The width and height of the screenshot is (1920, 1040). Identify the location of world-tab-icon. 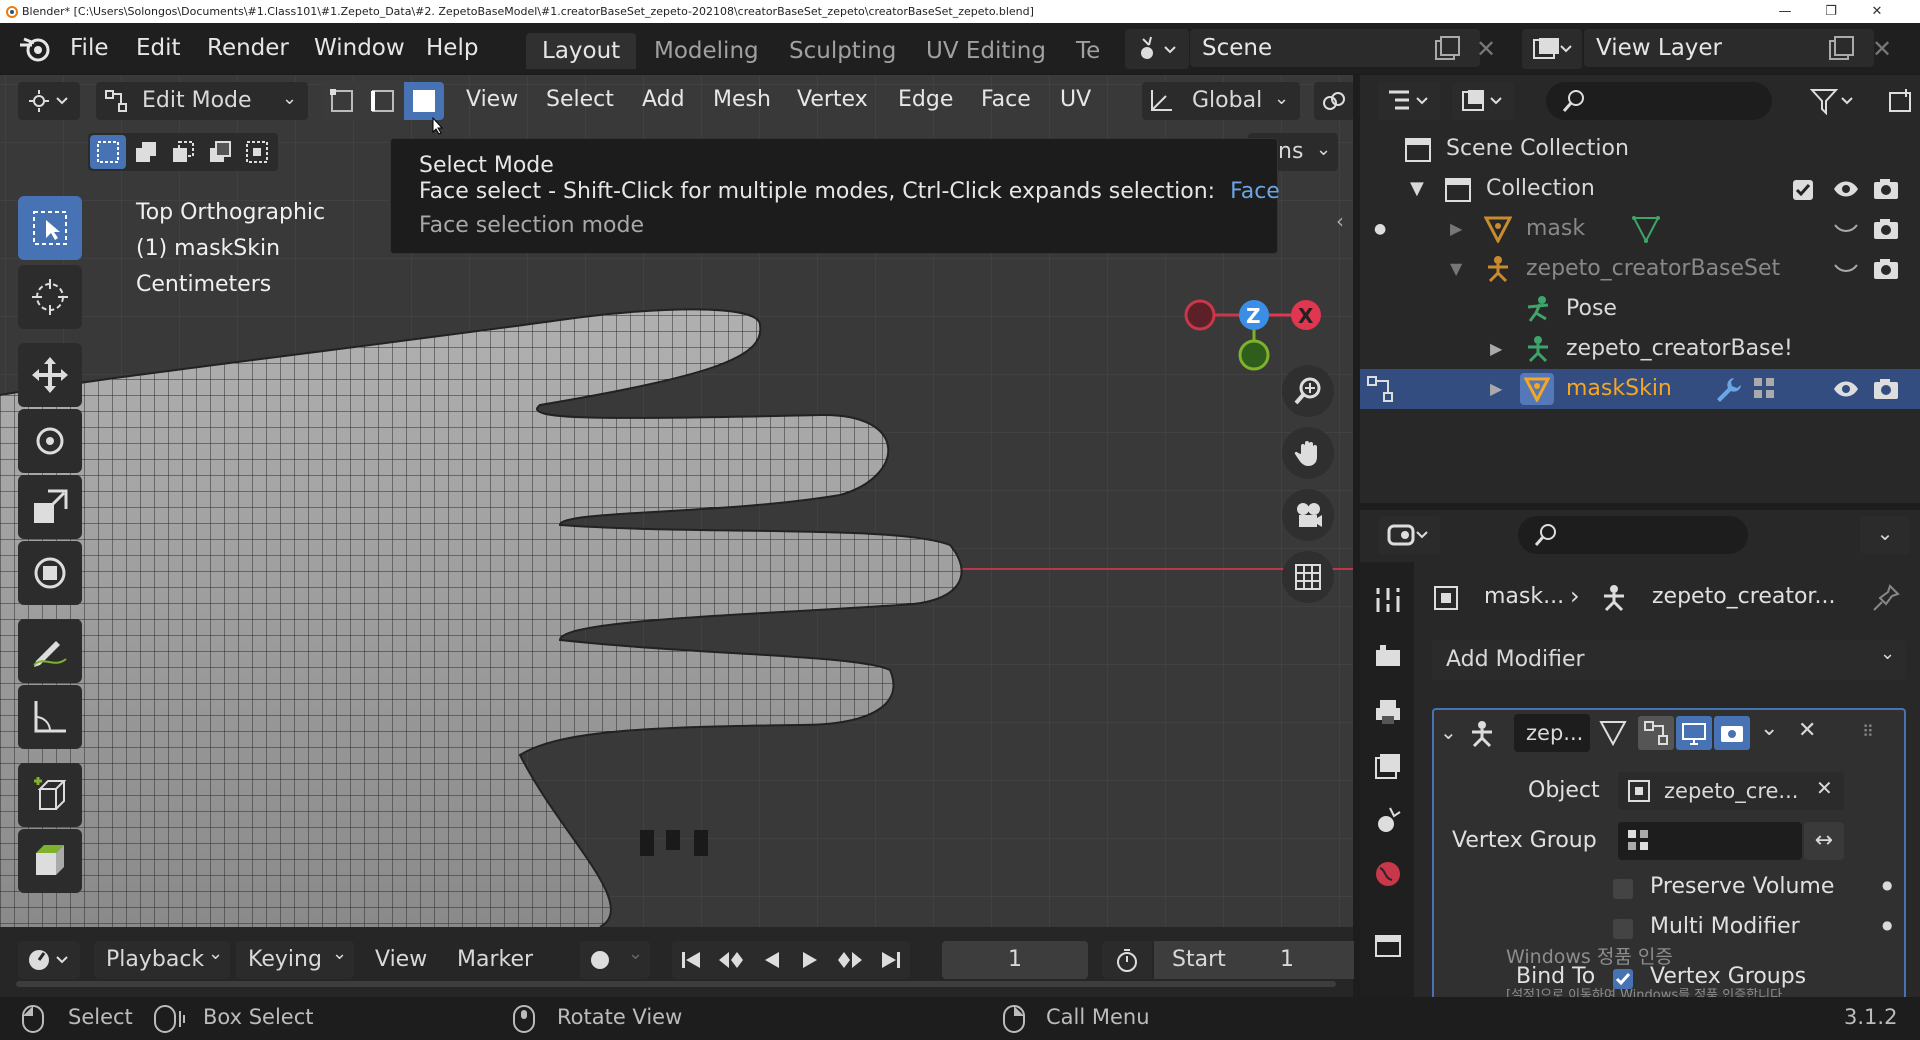
(1388, 874).